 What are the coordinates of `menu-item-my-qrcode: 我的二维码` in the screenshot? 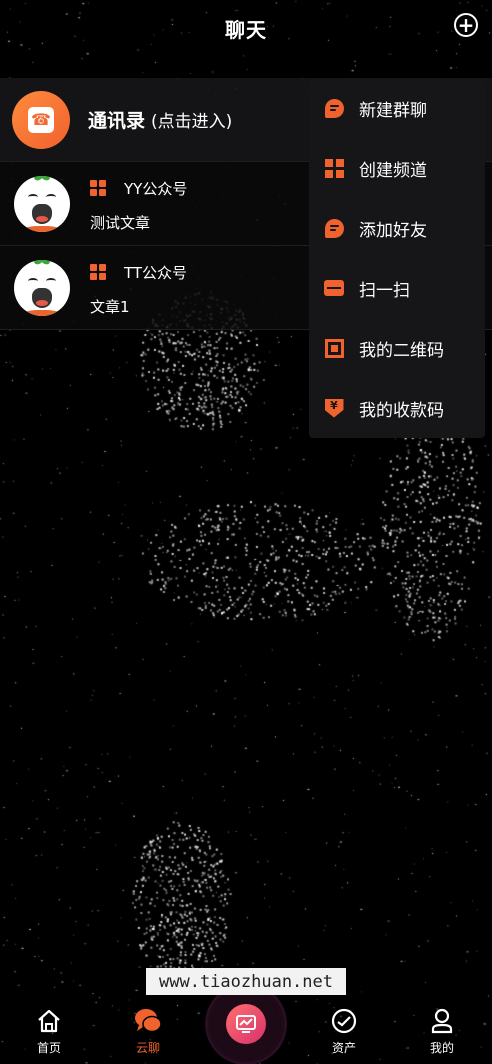 It's located at (397, 348).